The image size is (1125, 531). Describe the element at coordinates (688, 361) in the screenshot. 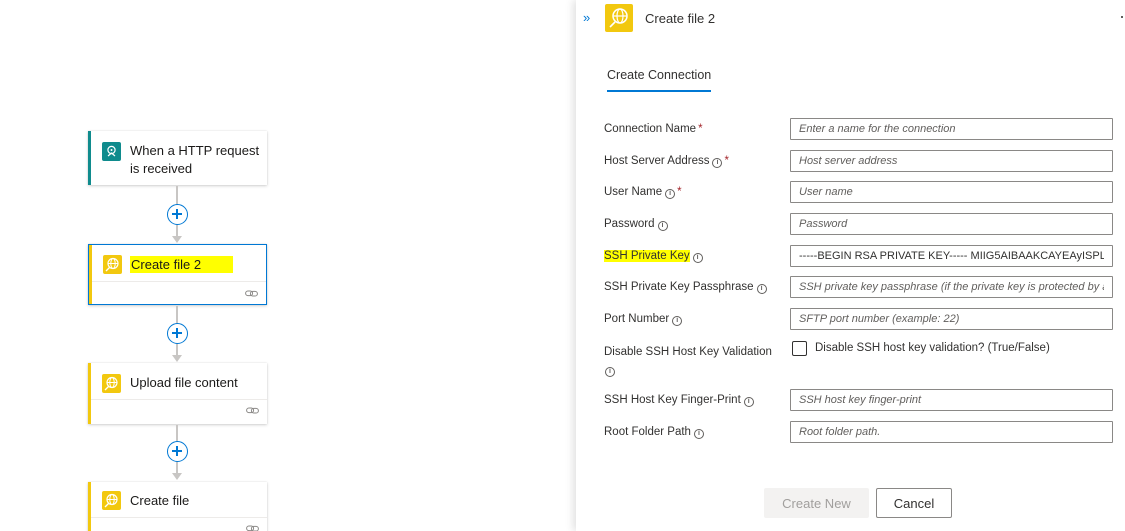

I see `disable-ssh-host-key-validation-label: Disable SSH Host Key Validation i` at that location.